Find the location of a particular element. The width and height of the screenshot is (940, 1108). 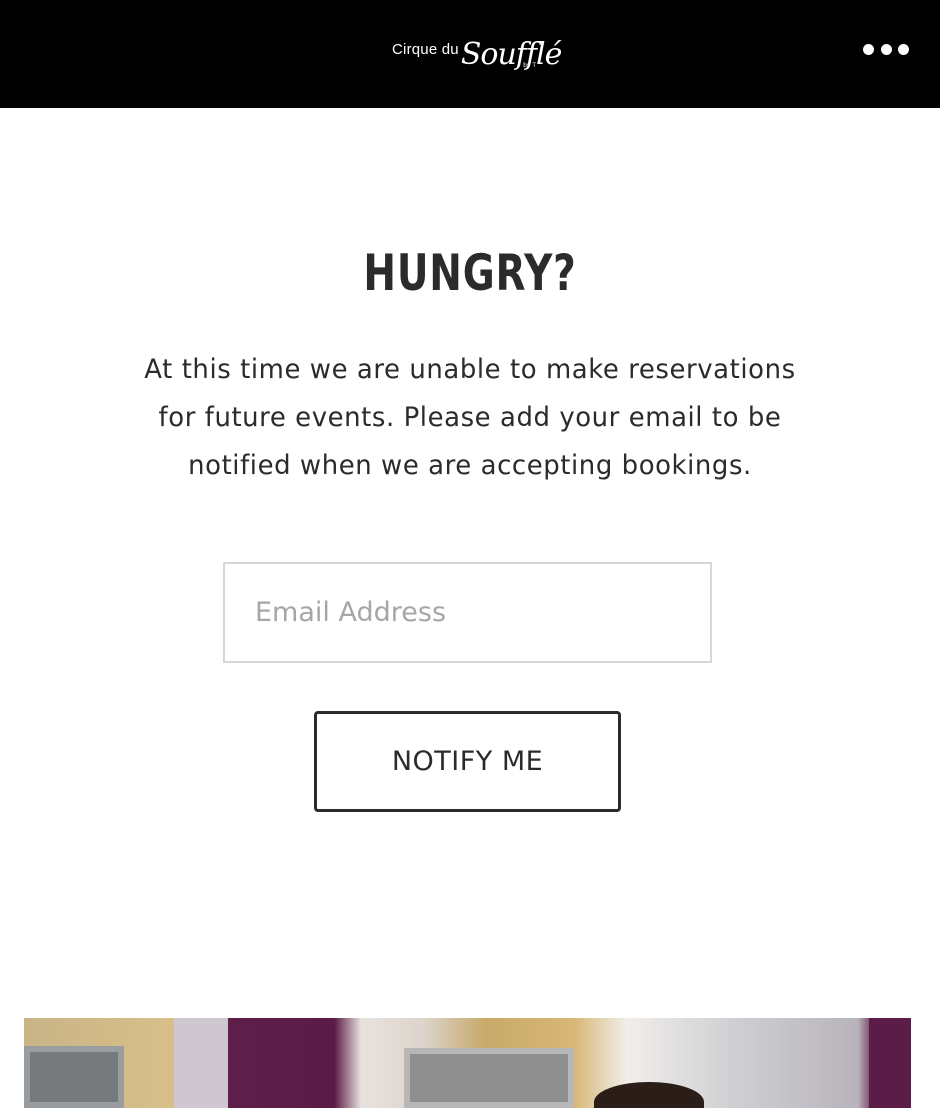

photo-mirror-detail is located at coordinates (489, 1078).